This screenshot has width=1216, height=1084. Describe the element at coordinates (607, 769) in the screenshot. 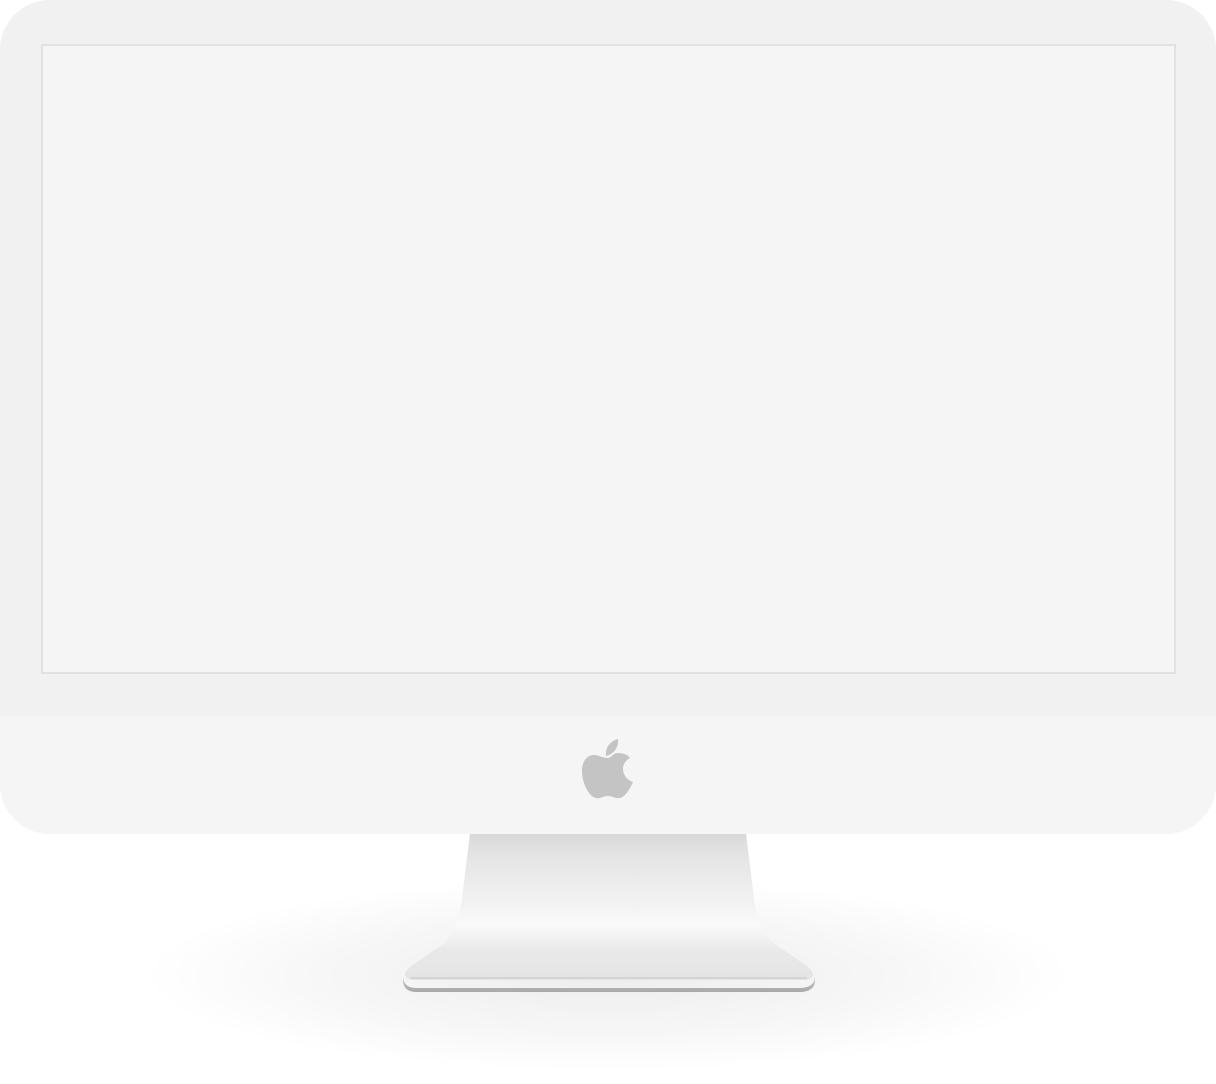

I see `apple-logo-icon` at that location.